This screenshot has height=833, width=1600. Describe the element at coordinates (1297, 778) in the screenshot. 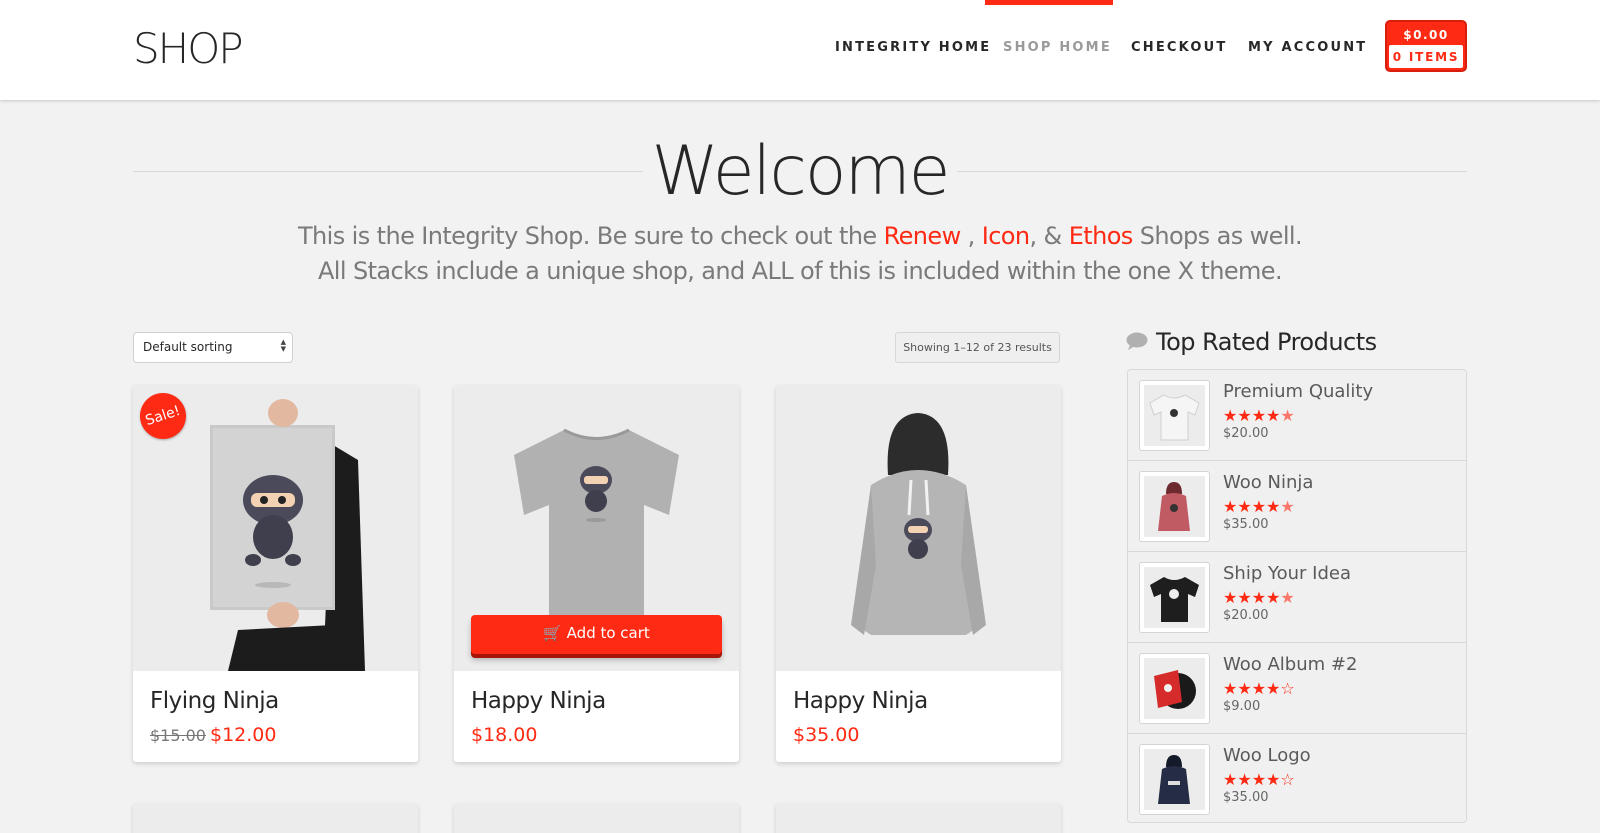

I see `top-rated-item: Woo Logo ★★★★☆ $35.00` at that location.